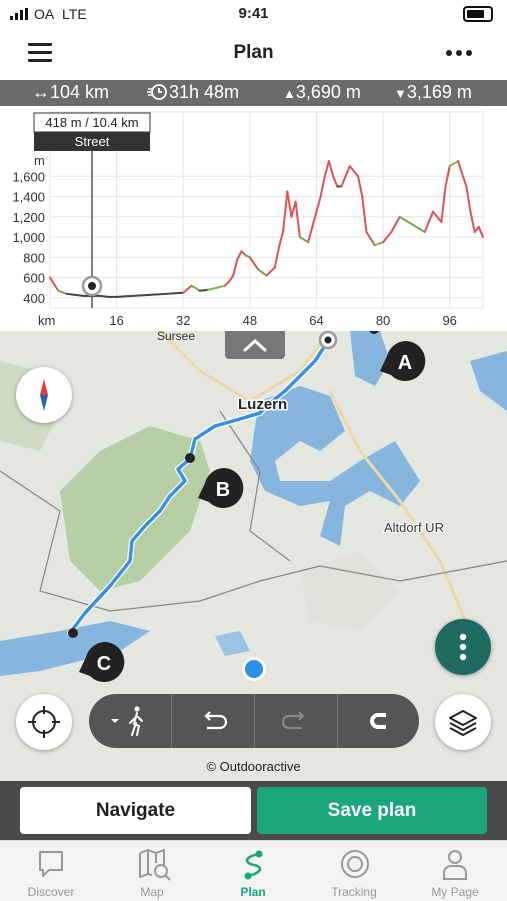  I want to click on chevron-up-icon, so click(255, 345).